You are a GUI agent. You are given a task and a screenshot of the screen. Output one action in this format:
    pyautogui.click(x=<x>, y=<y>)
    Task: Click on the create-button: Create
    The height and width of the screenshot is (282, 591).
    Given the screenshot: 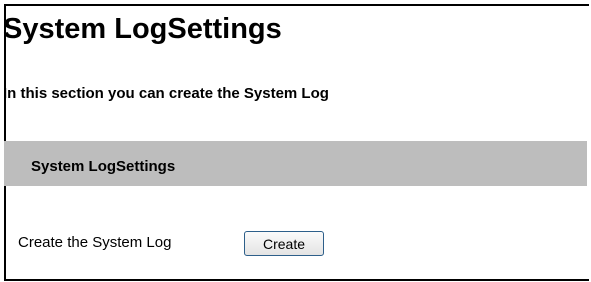 What is the action you would take?
    pyautogui.click(x=284, y=243)
    